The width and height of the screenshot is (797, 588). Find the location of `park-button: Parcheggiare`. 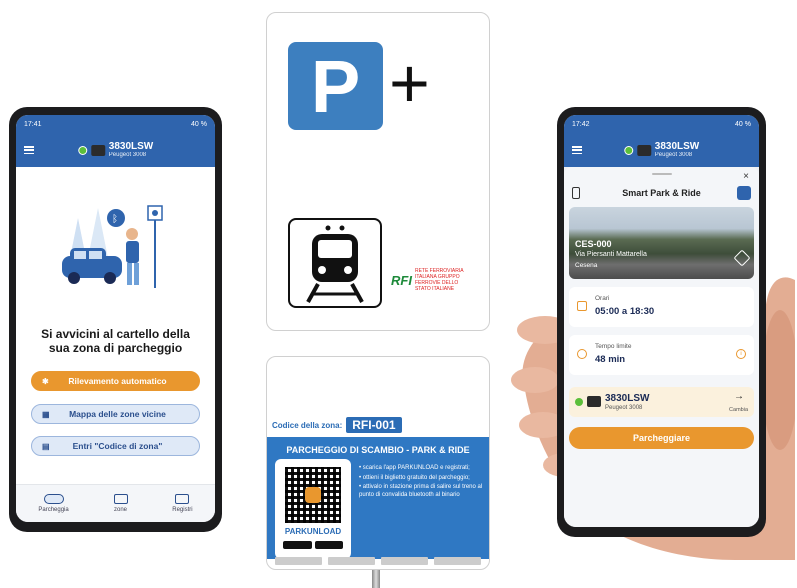

park-button: Parcheggiare is located at coordinates (661, 438).